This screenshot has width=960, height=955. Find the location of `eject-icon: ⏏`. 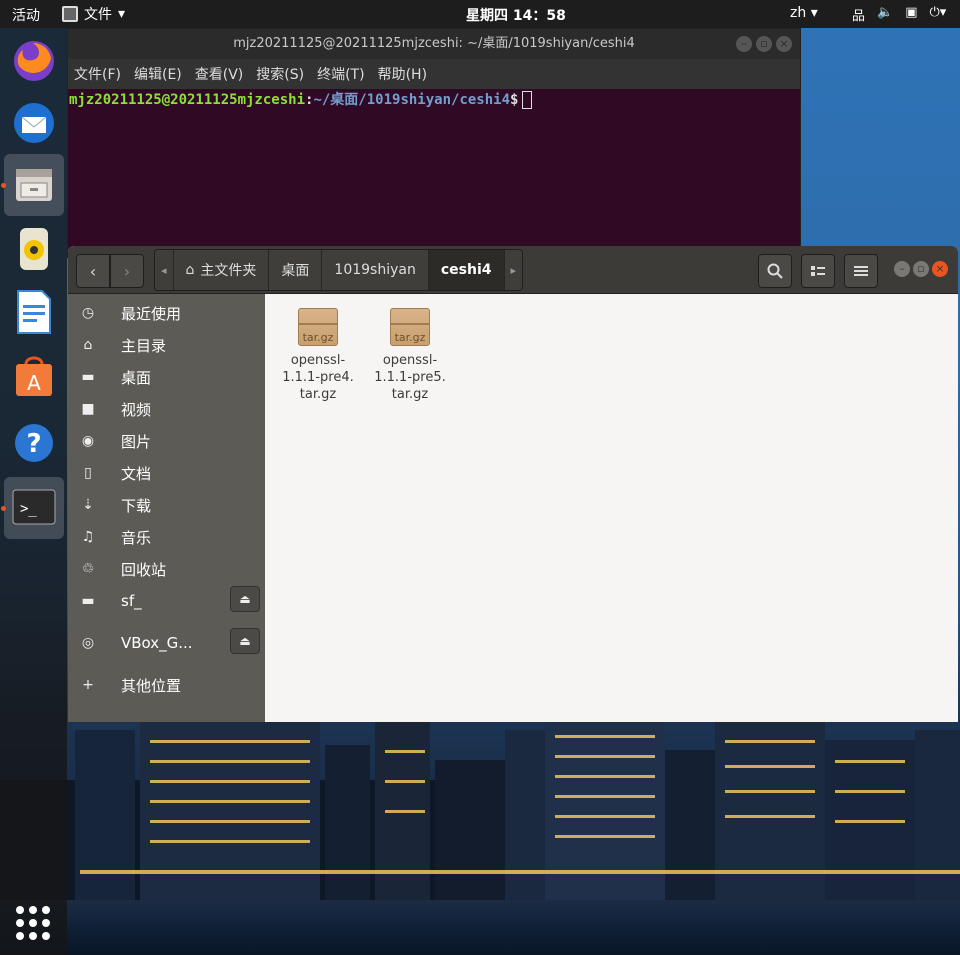

eject-icon: ⏏ is located at coordinates (245, 641).